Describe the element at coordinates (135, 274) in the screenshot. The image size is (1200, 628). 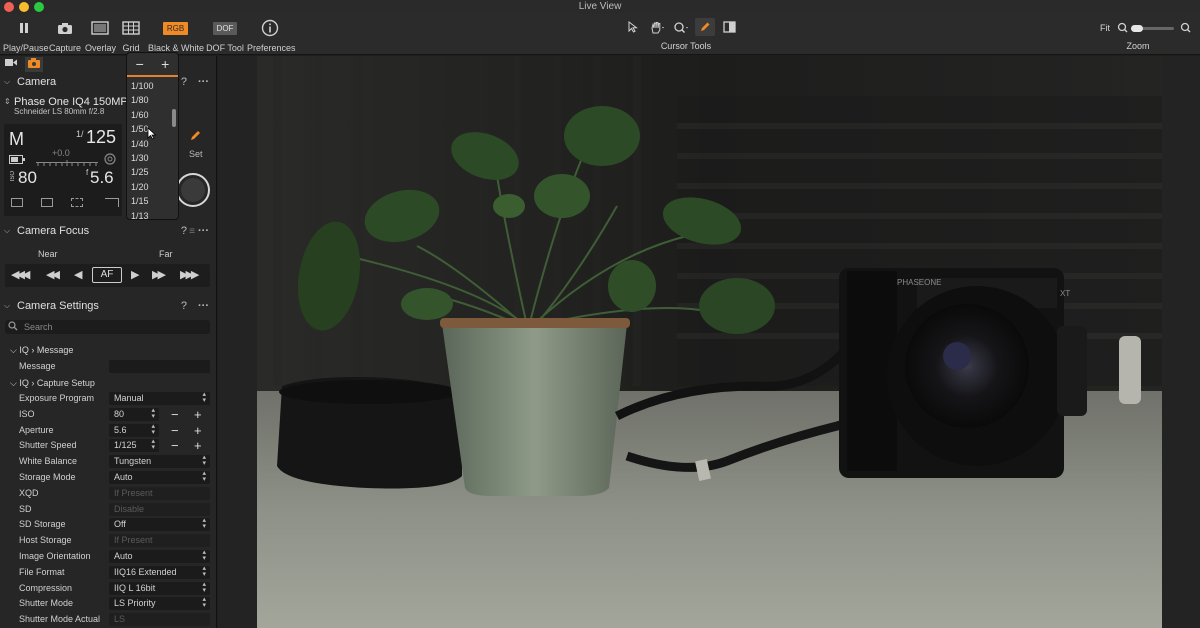
I see `focus-far-small-icon: ▶` at that location.